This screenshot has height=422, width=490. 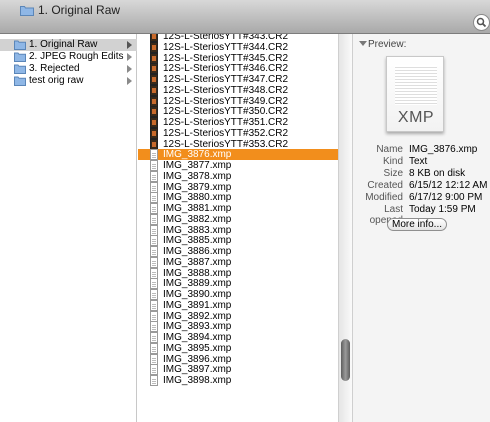 I want to click on file-row: 12S-L-SteriosYTT#346.CR2, so click(x=238, y=69).